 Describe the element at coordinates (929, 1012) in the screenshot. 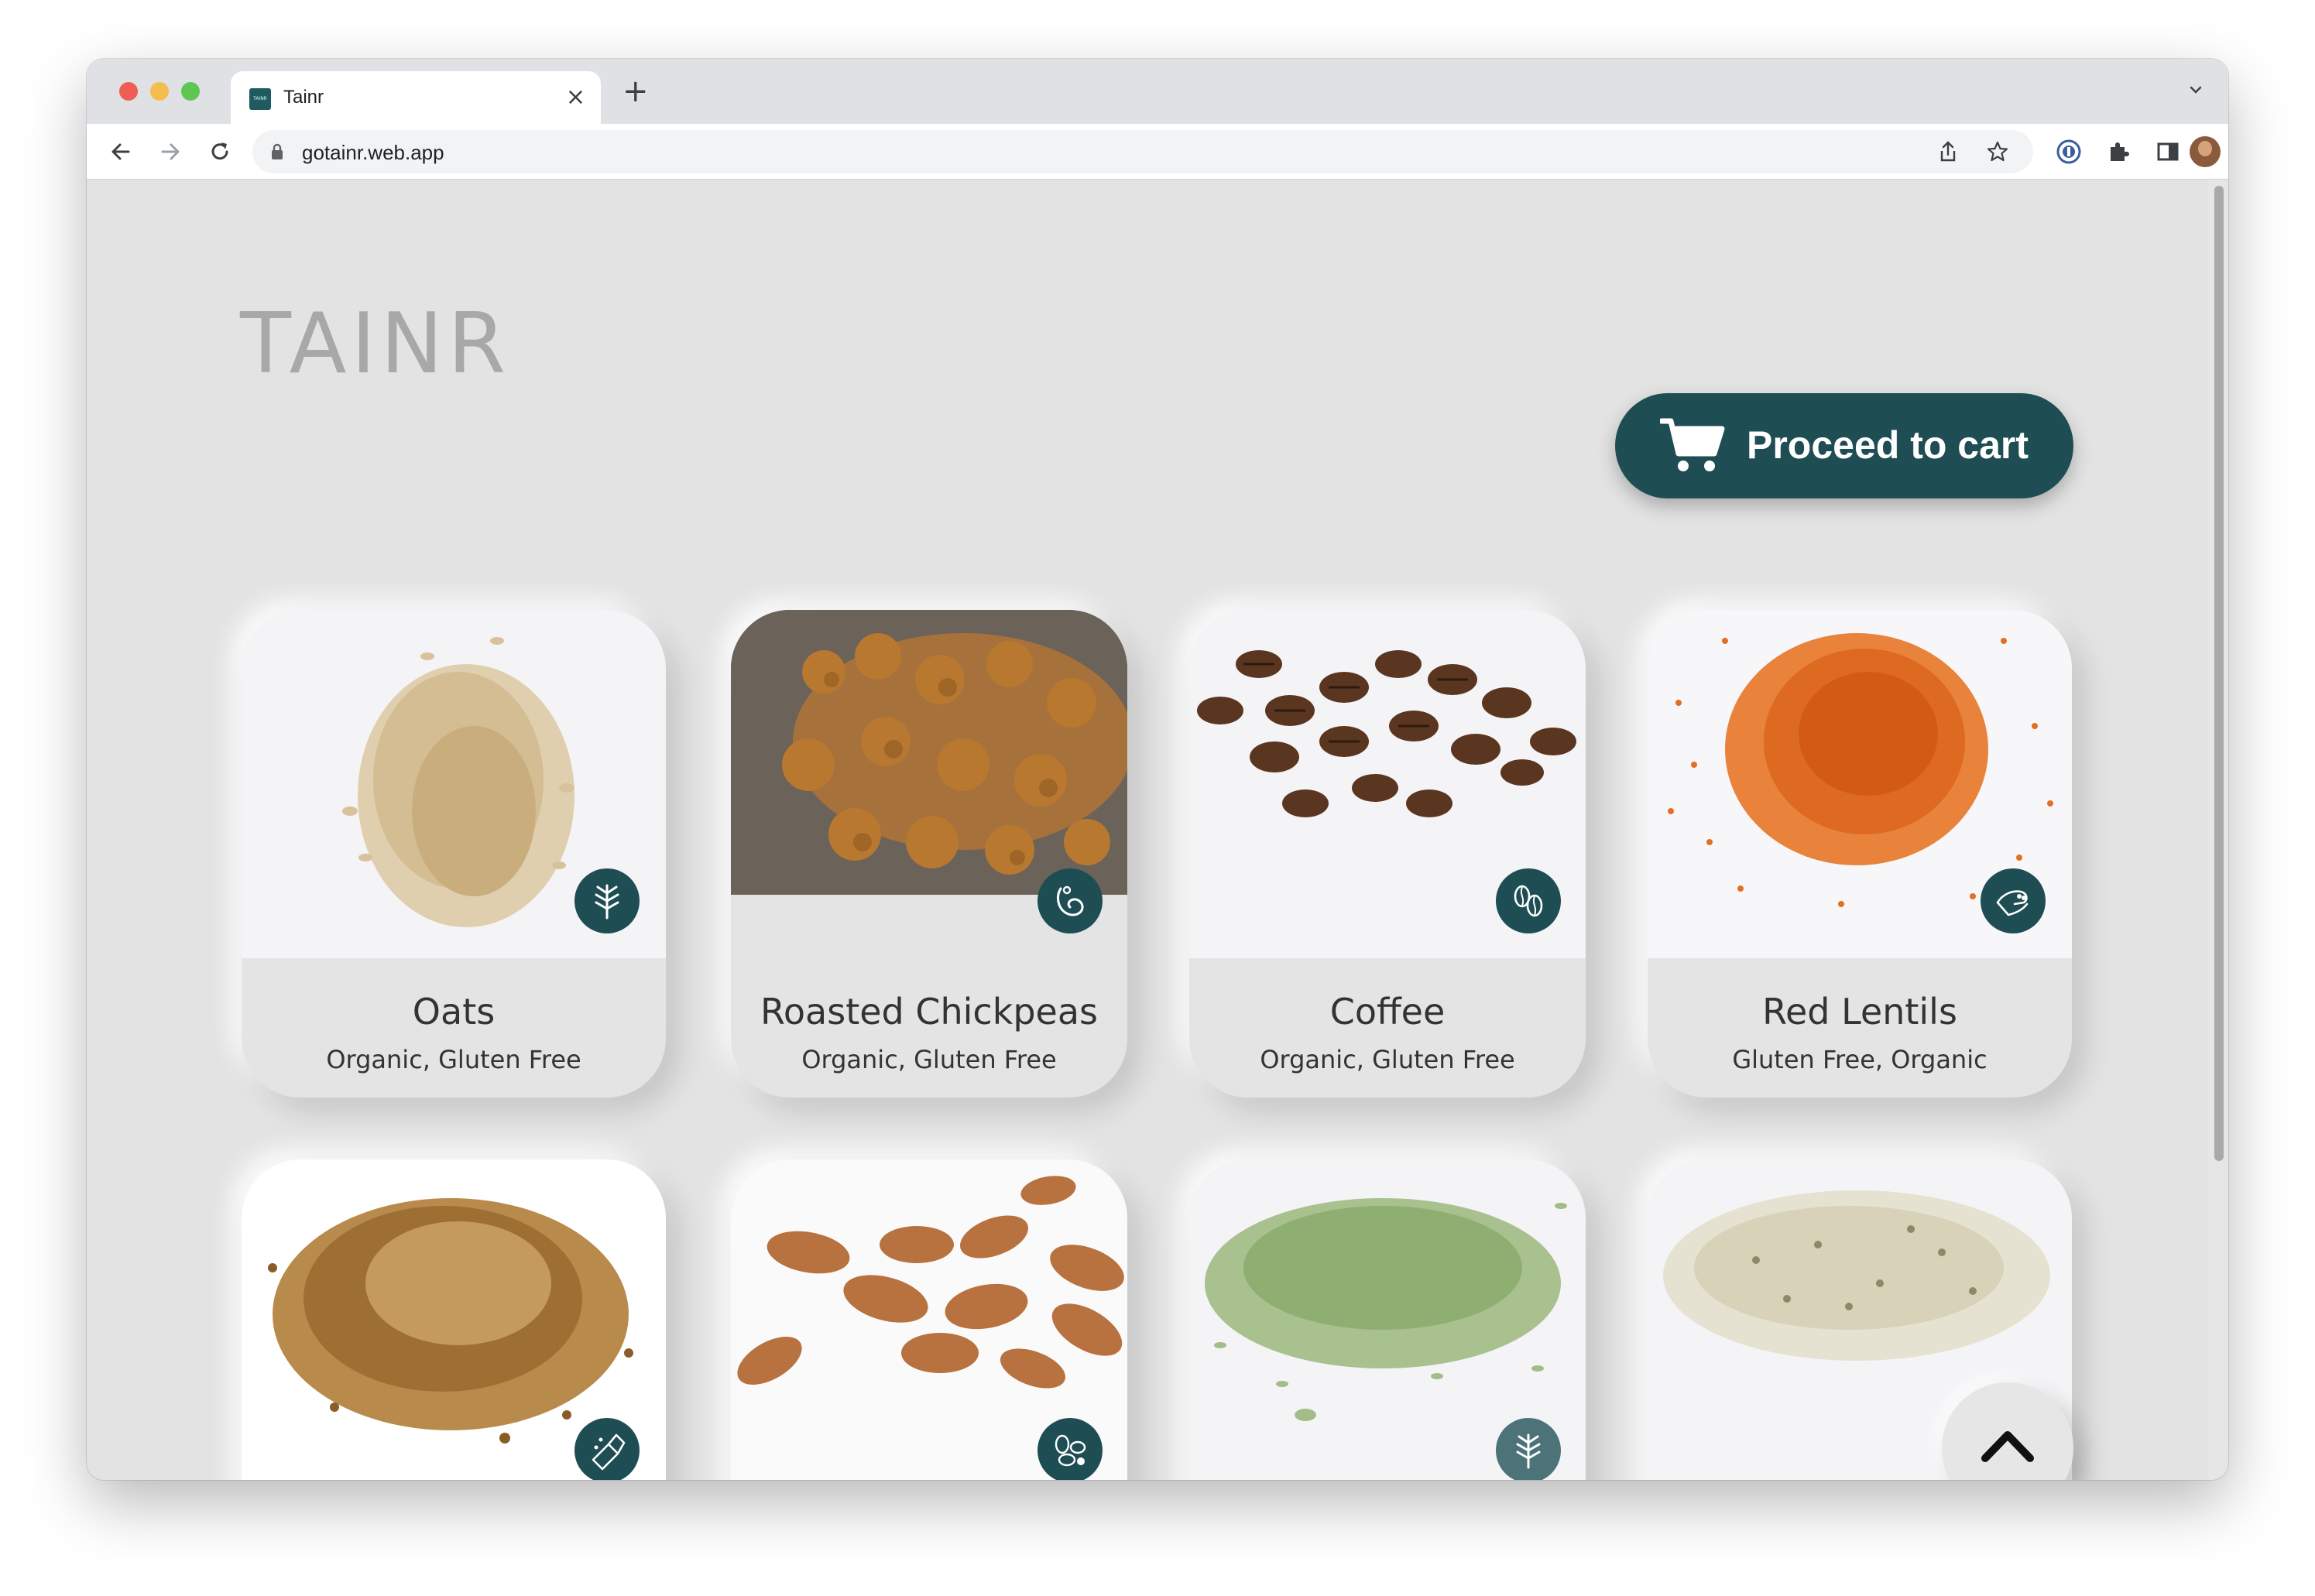

I see `product-name: Roasted Chickpeas` at that location.